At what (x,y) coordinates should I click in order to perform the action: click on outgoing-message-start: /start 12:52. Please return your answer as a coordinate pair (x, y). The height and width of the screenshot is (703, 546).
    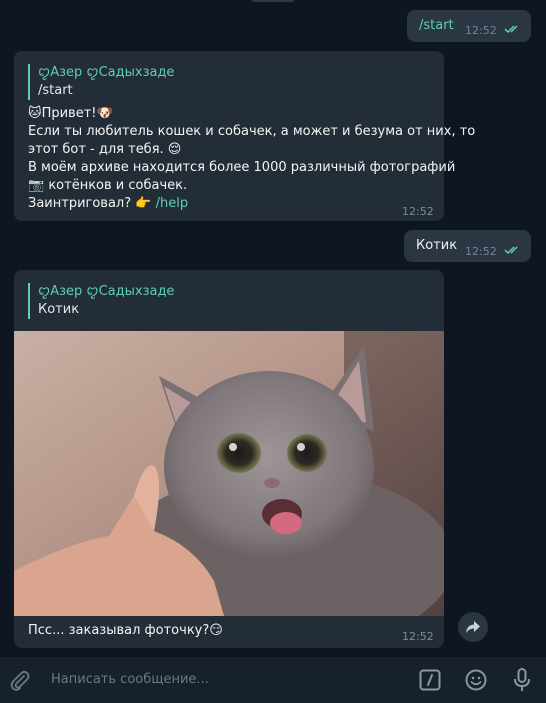
    Looking at the image, I should click on (469, 26).